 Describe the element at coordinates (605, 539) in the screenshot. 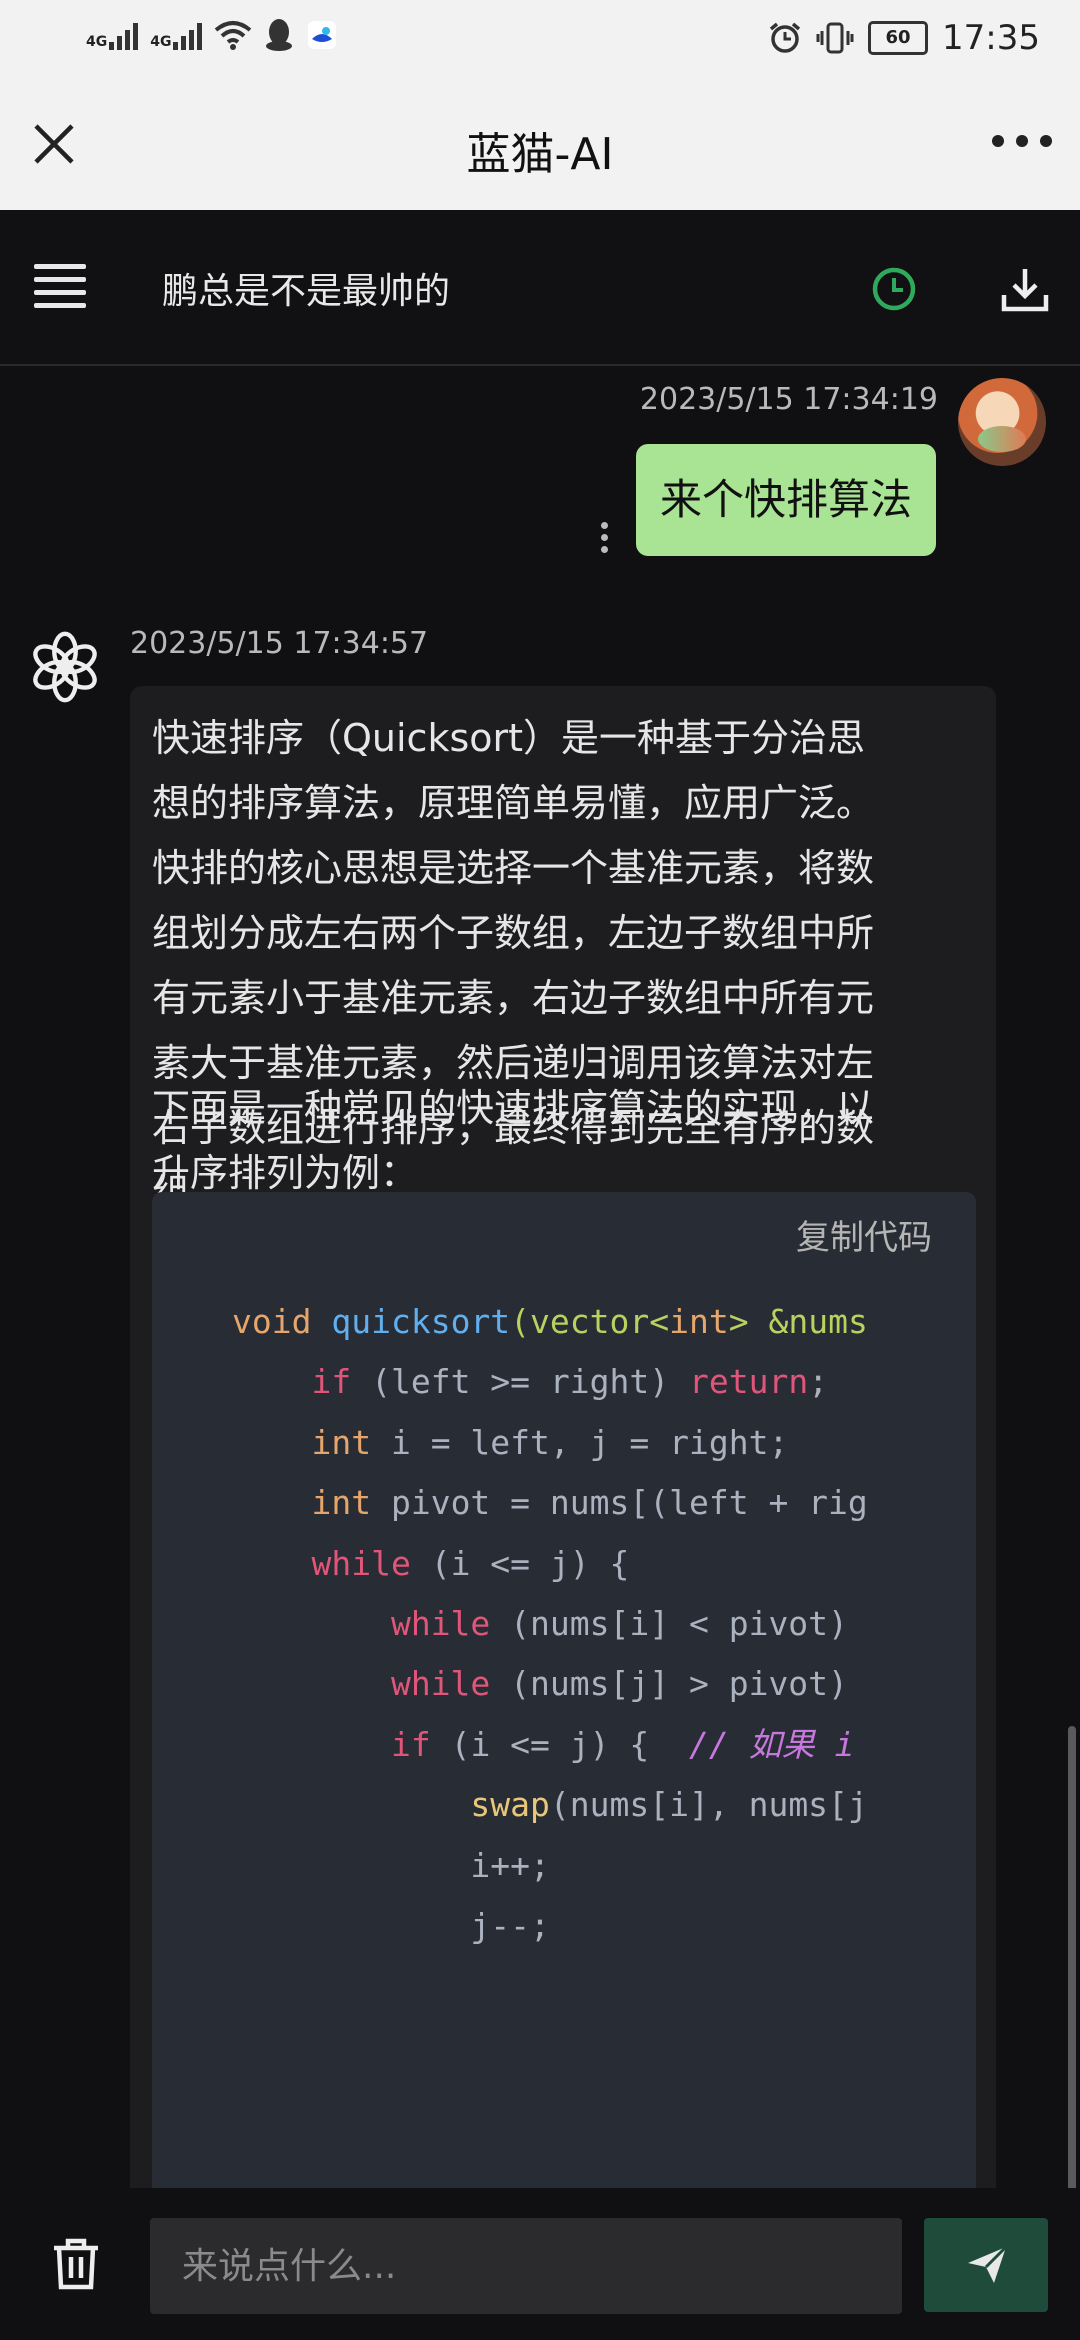

I see `message-options-icon` at that location.